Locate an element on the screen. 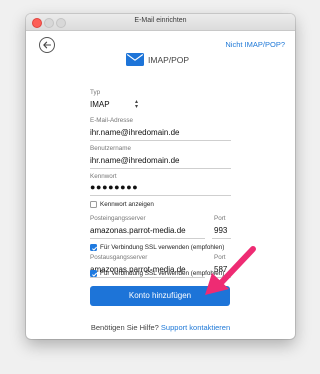 The height and width of the screenshot is (374, 320). incoming-port-label: Port is located at coordinates (220, 218).